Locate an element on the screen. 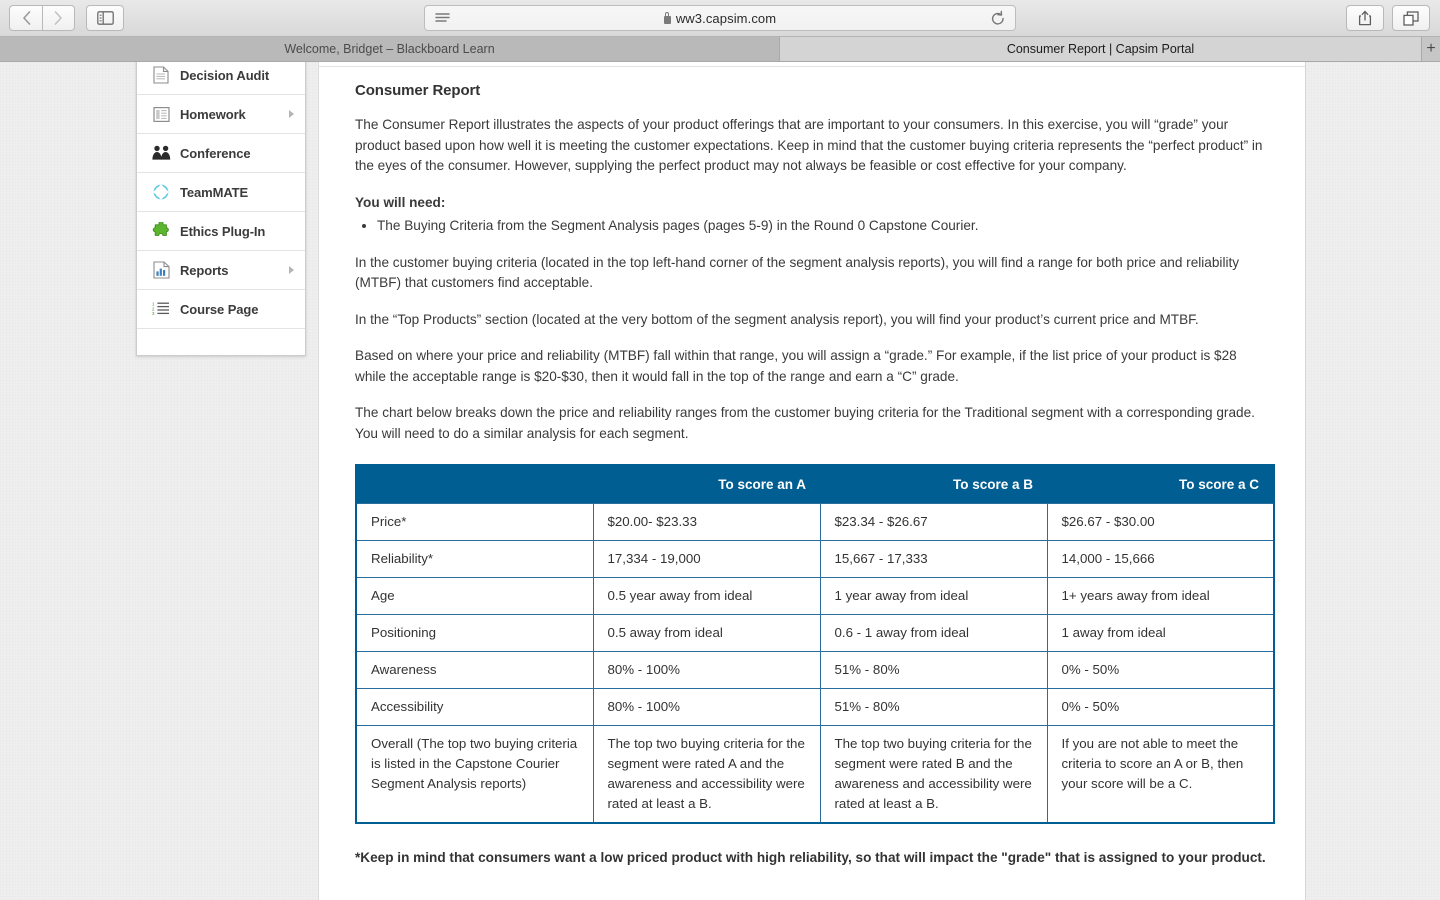 The width and height of the screenshot is (1440, 900). table-header-row: To score an A To score a B To score a C is located at coordinates (815, 484).